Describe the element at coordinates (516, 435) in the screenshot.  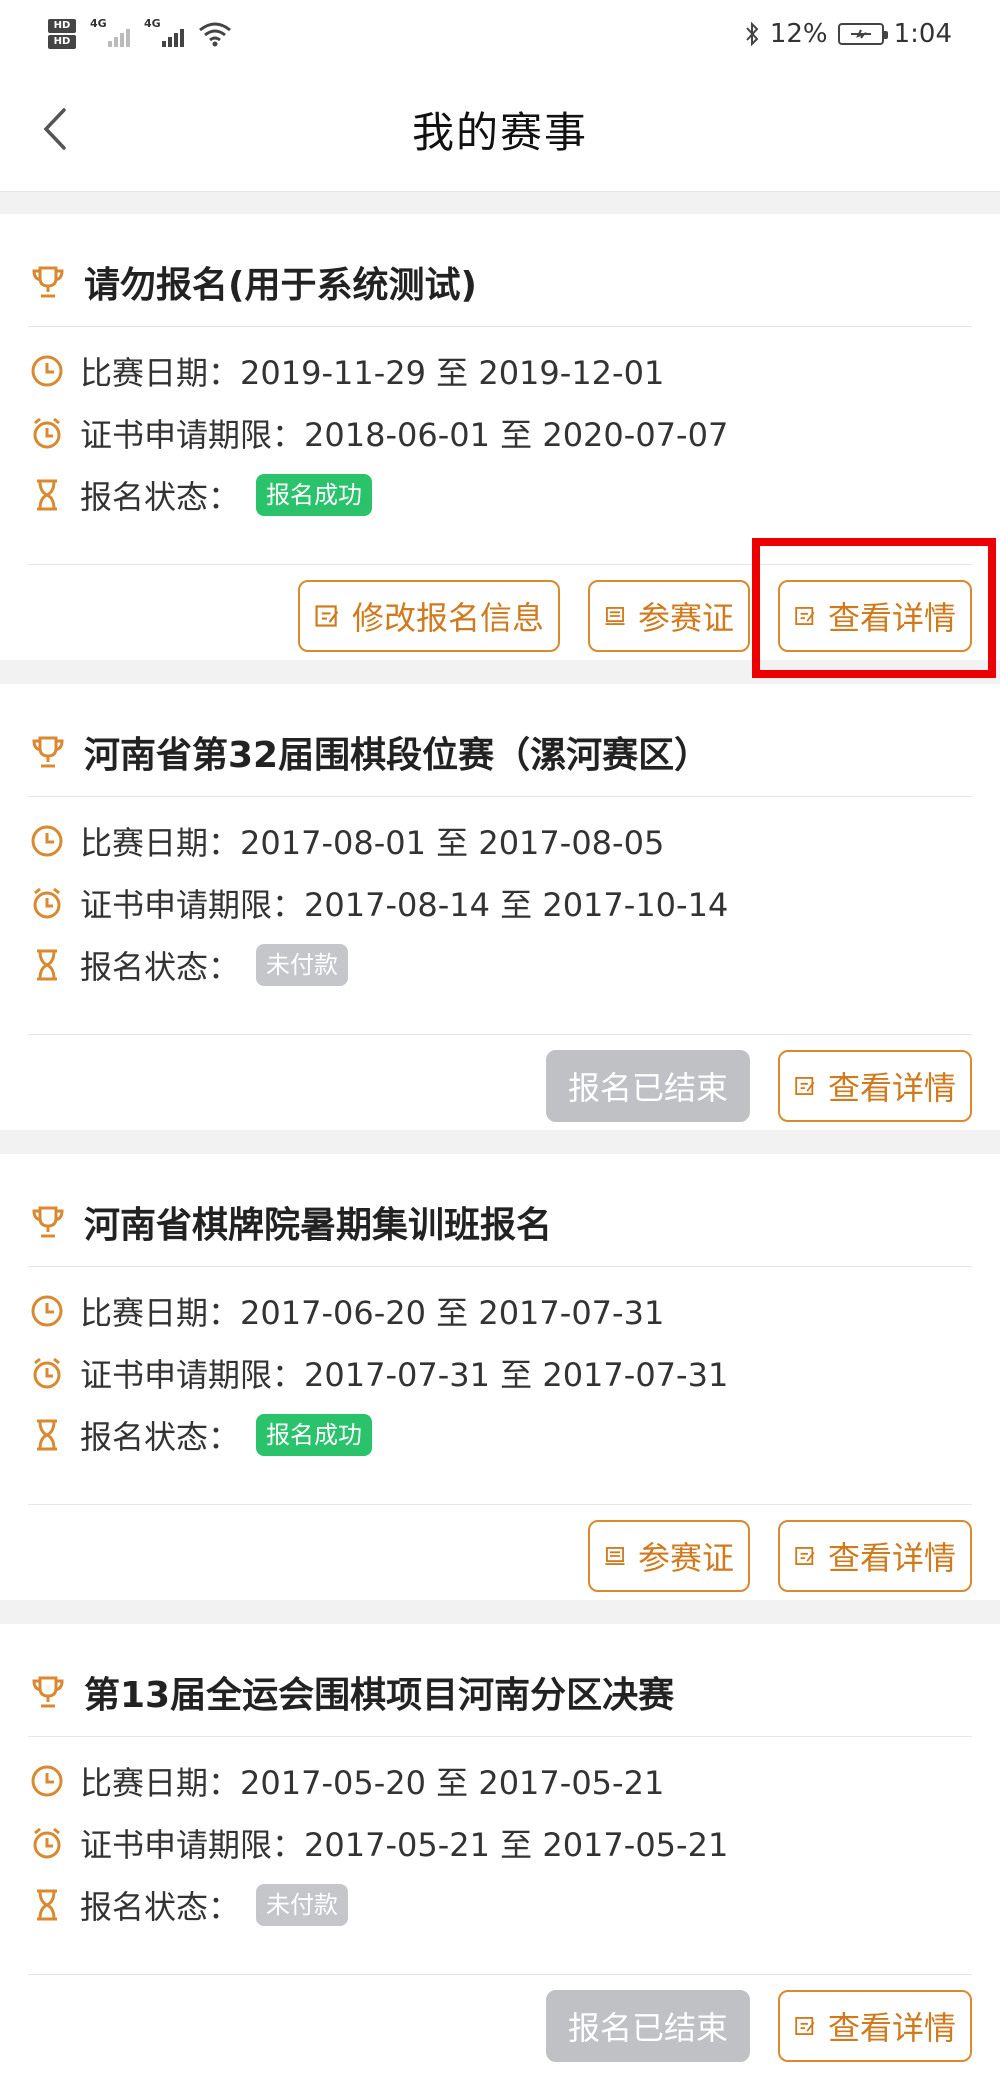
I see `cert-period-value: 2018-06-01 至 2020-07-07` at that location.